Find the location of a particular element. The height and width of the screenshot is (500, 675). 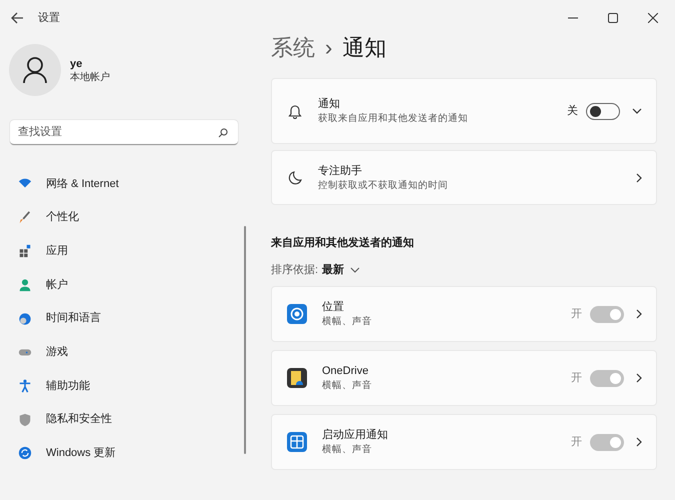

scrollbar is located at coordinates (245, 340).